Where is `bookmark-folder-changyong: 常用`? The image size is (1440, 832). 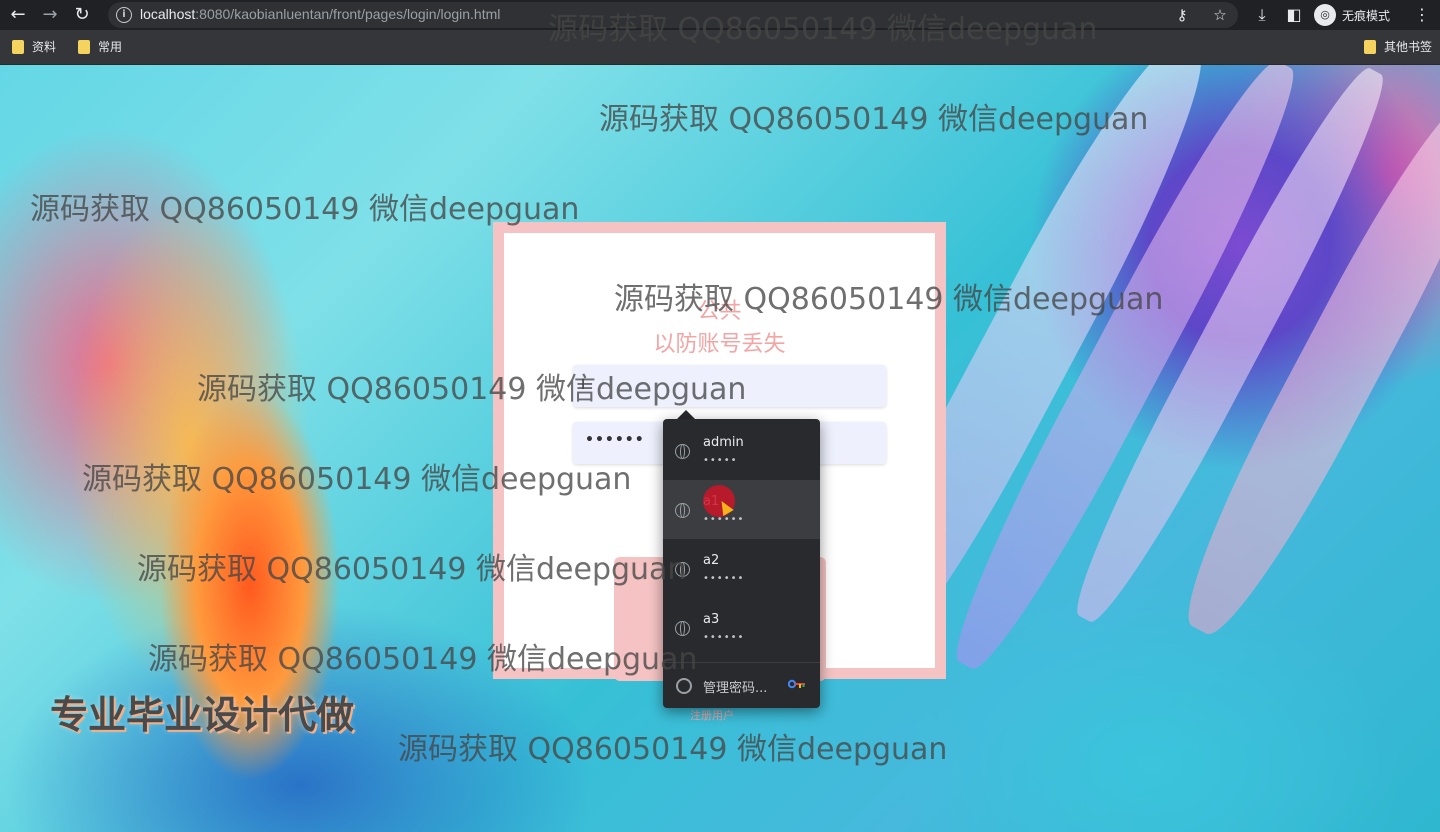
bookmark-folder-changyong: 常用 is located at coordinates (100, 46).